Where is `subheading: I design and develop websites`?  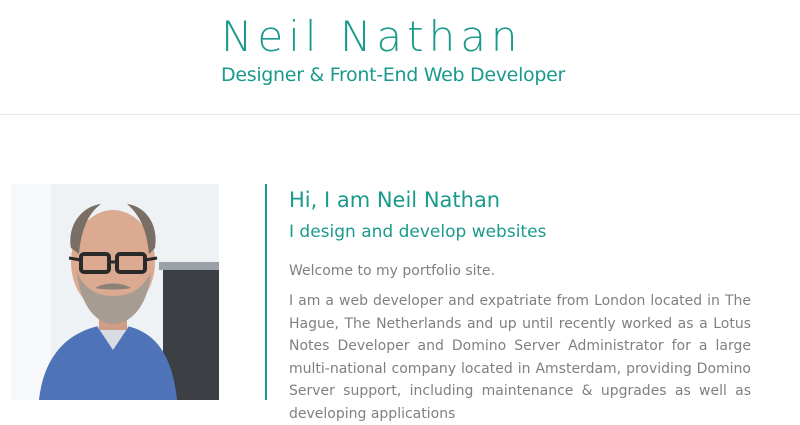
subheading: I design and develop websites is located at coordinates (418, 232).